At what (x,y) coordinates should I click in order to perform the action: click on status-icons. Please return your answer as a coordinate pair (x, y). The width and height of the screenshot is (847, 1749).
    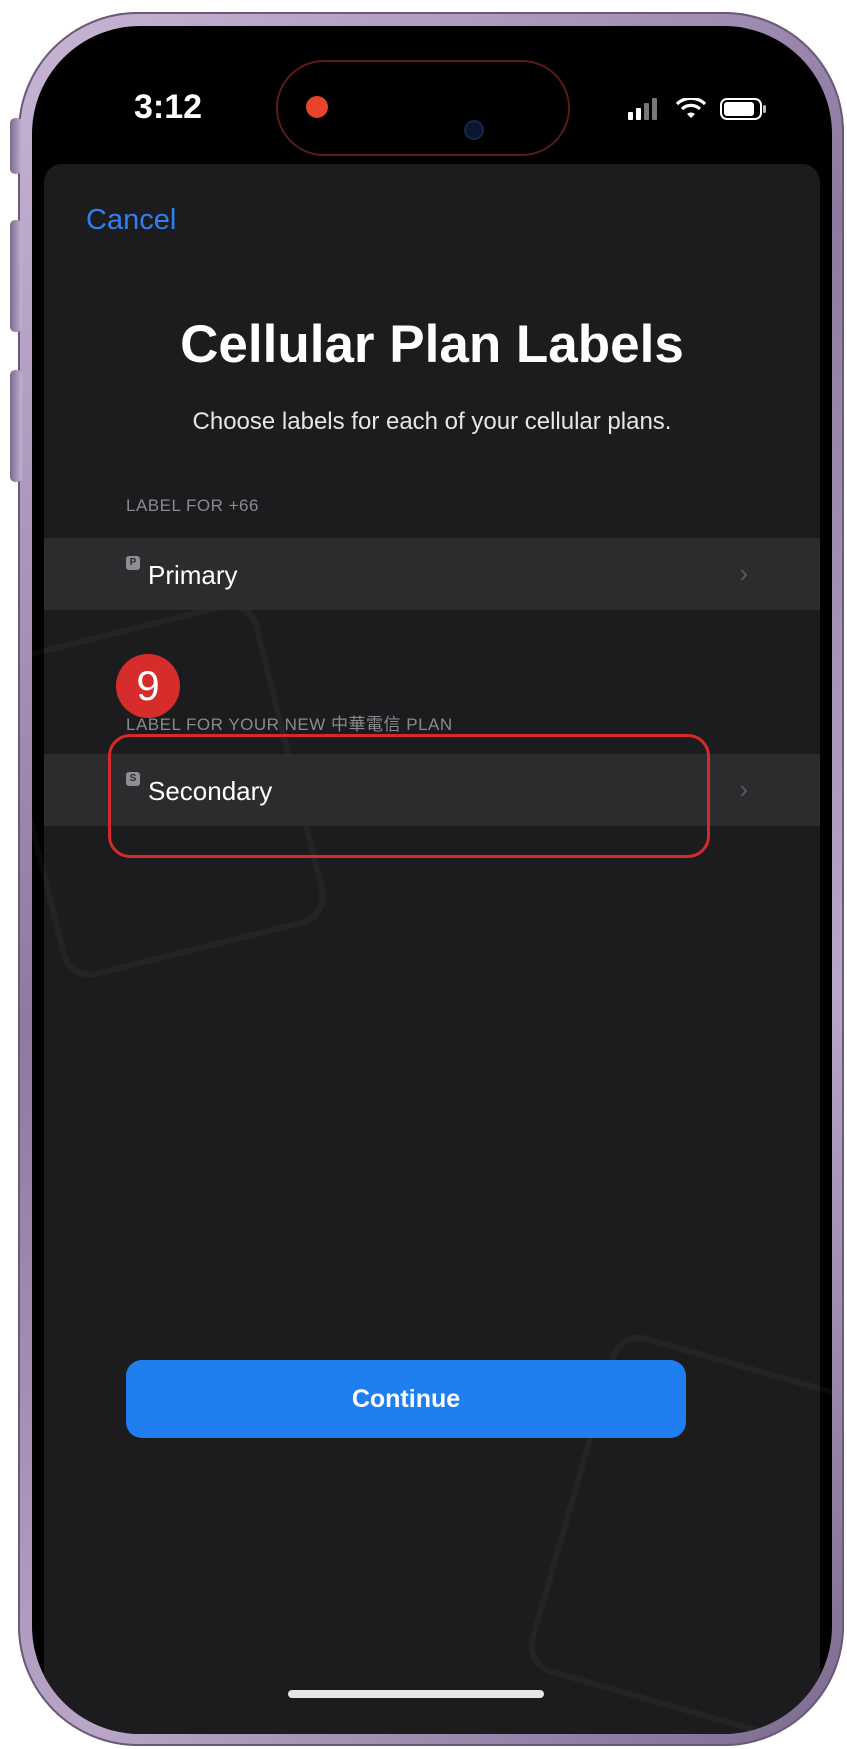
    Looking at the image, I should click on (698, 109).